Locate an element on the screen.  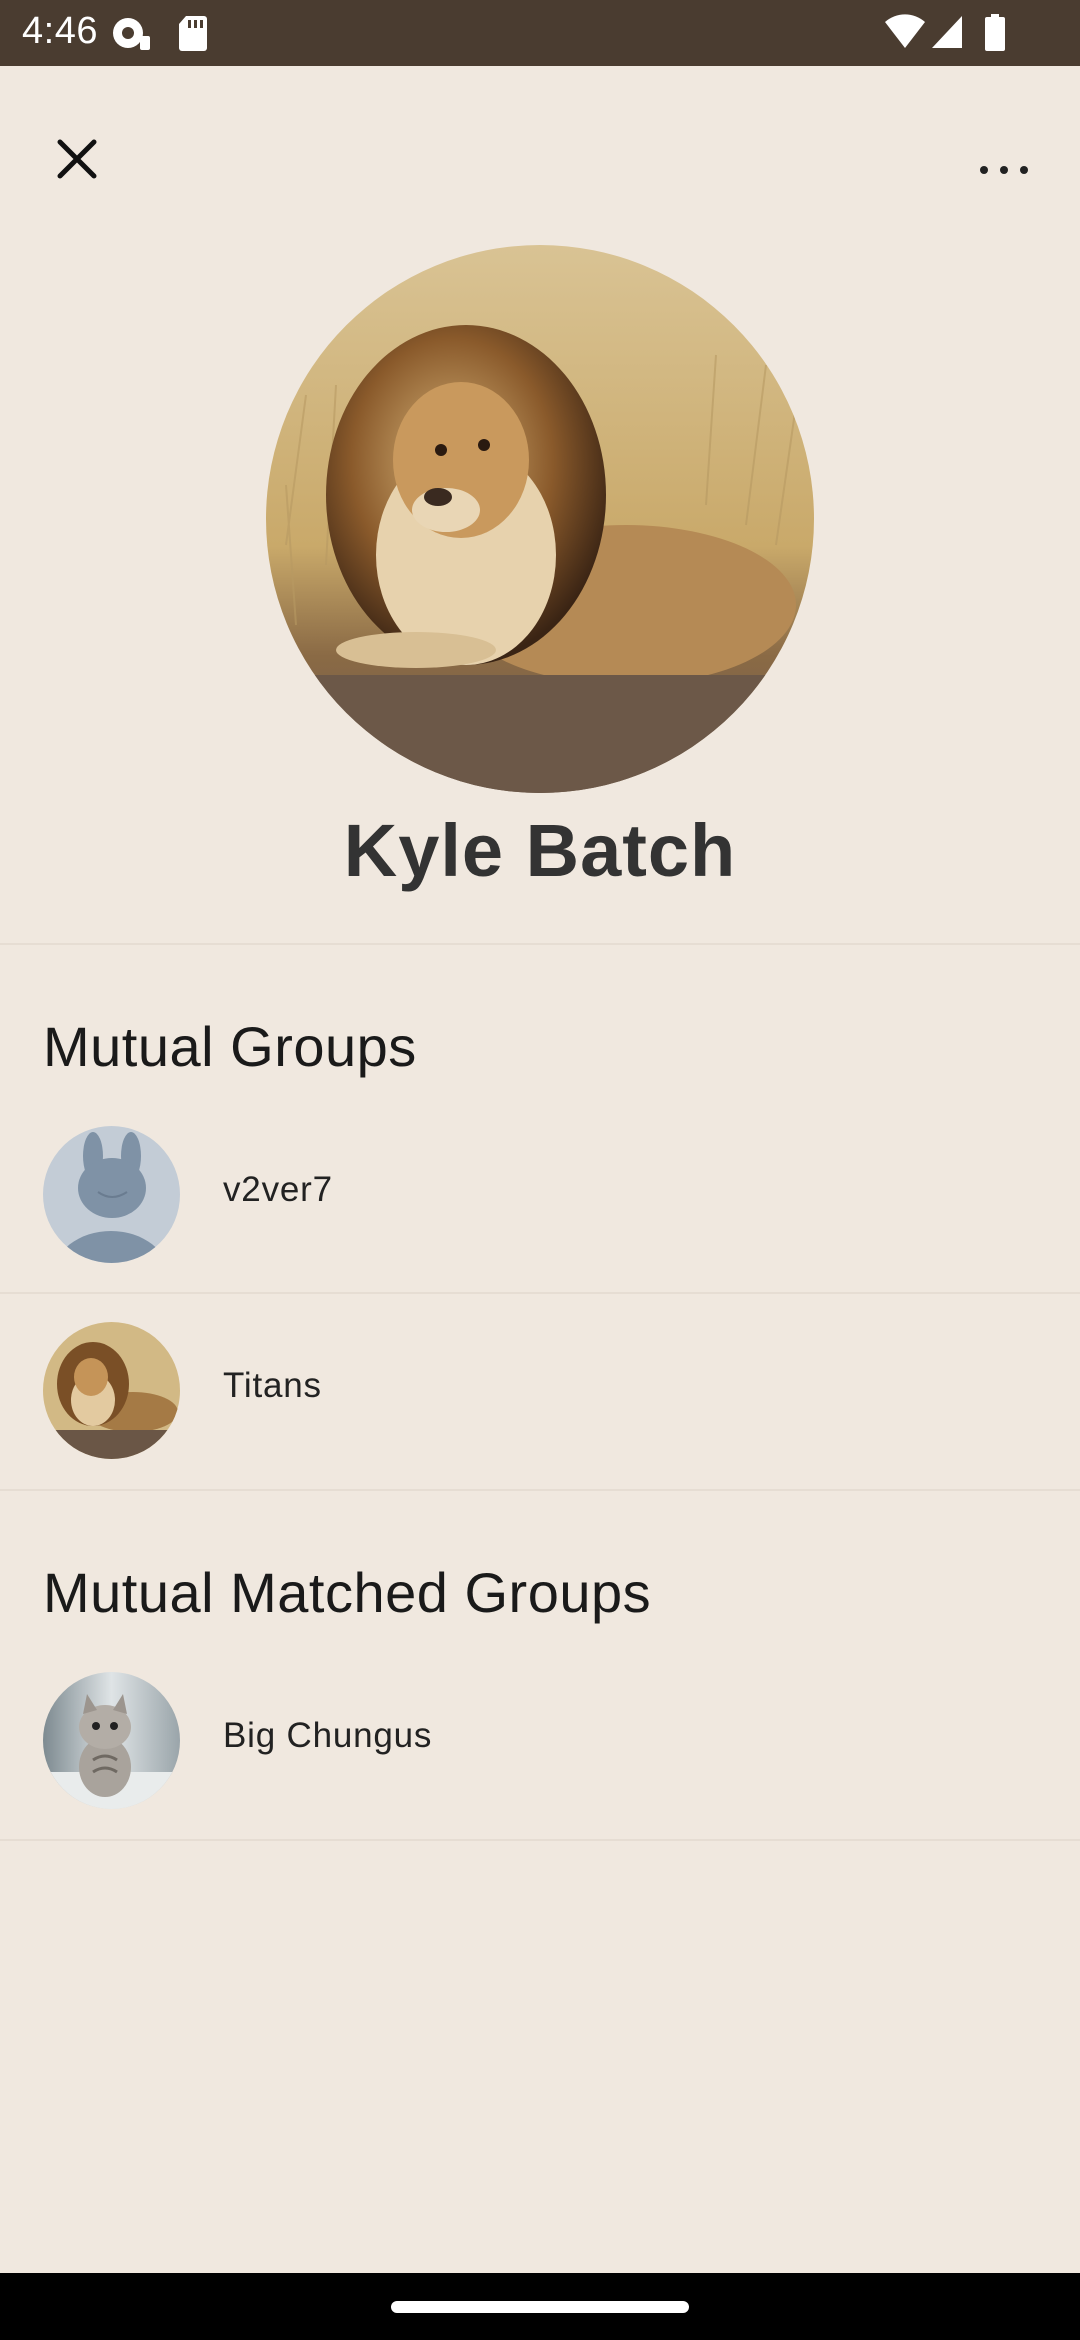
home-gesture-handle is located at coordinates (540, 2307).